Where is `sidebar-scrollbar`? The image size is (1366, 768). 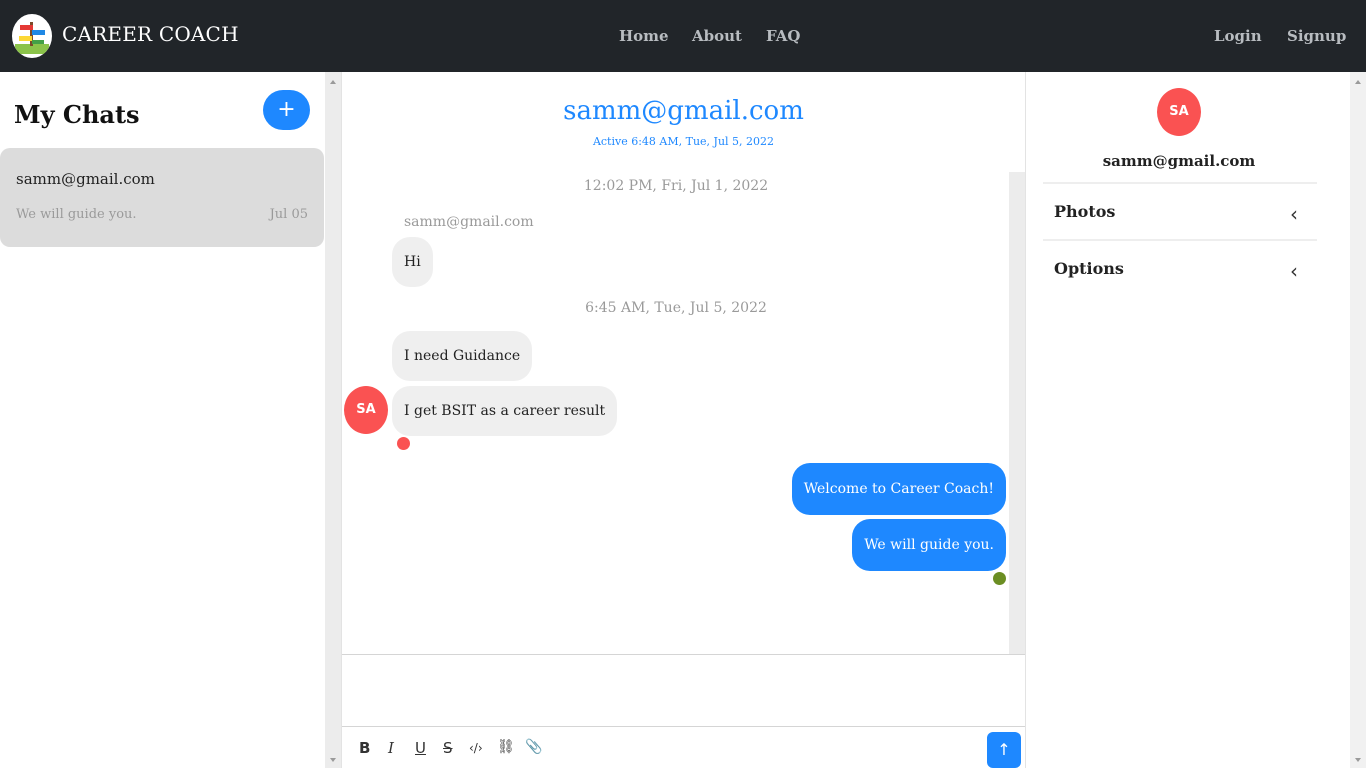
sidebar-scrollbar is located at coordinates (333, 420).